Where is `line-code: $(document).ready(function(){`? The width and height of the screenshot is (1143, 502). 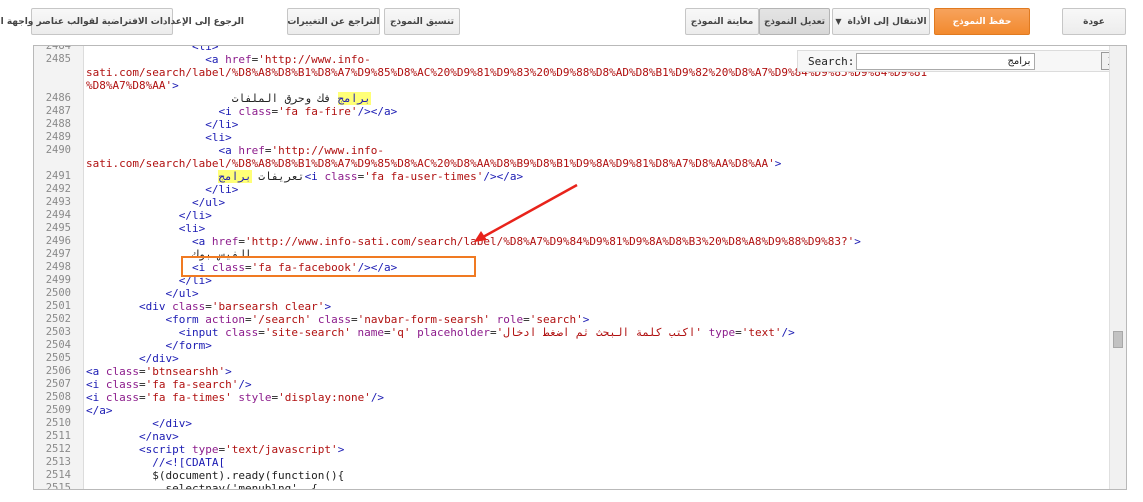 line-code: $(document).ready(function(){ is located at coordinates (215, 475).